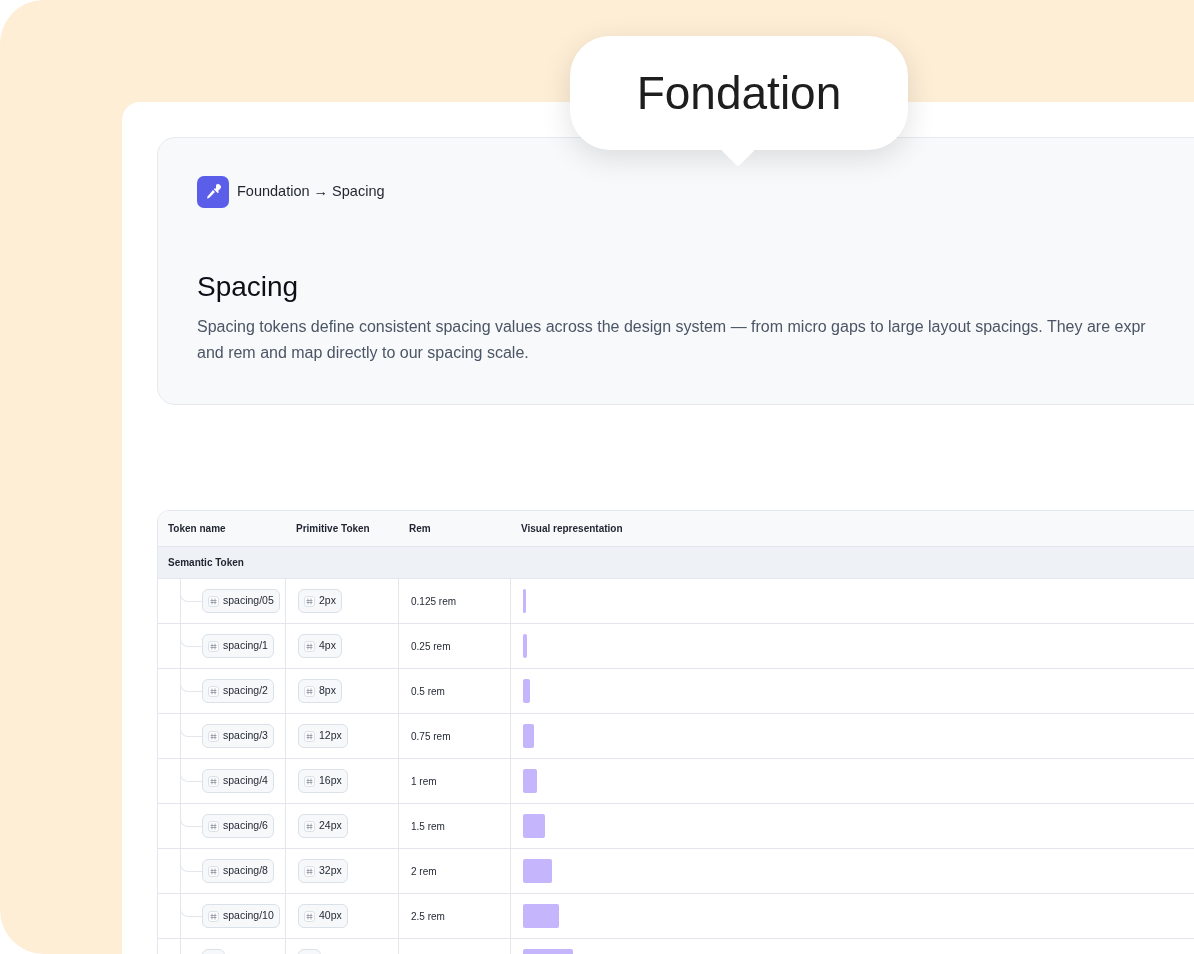 The height and width of the screenshot is (954, 1194). What do you see at coordinates (323, 826) in the screenshot?
I see `primitive-chip: 24px` at bounding box center [323, 826].